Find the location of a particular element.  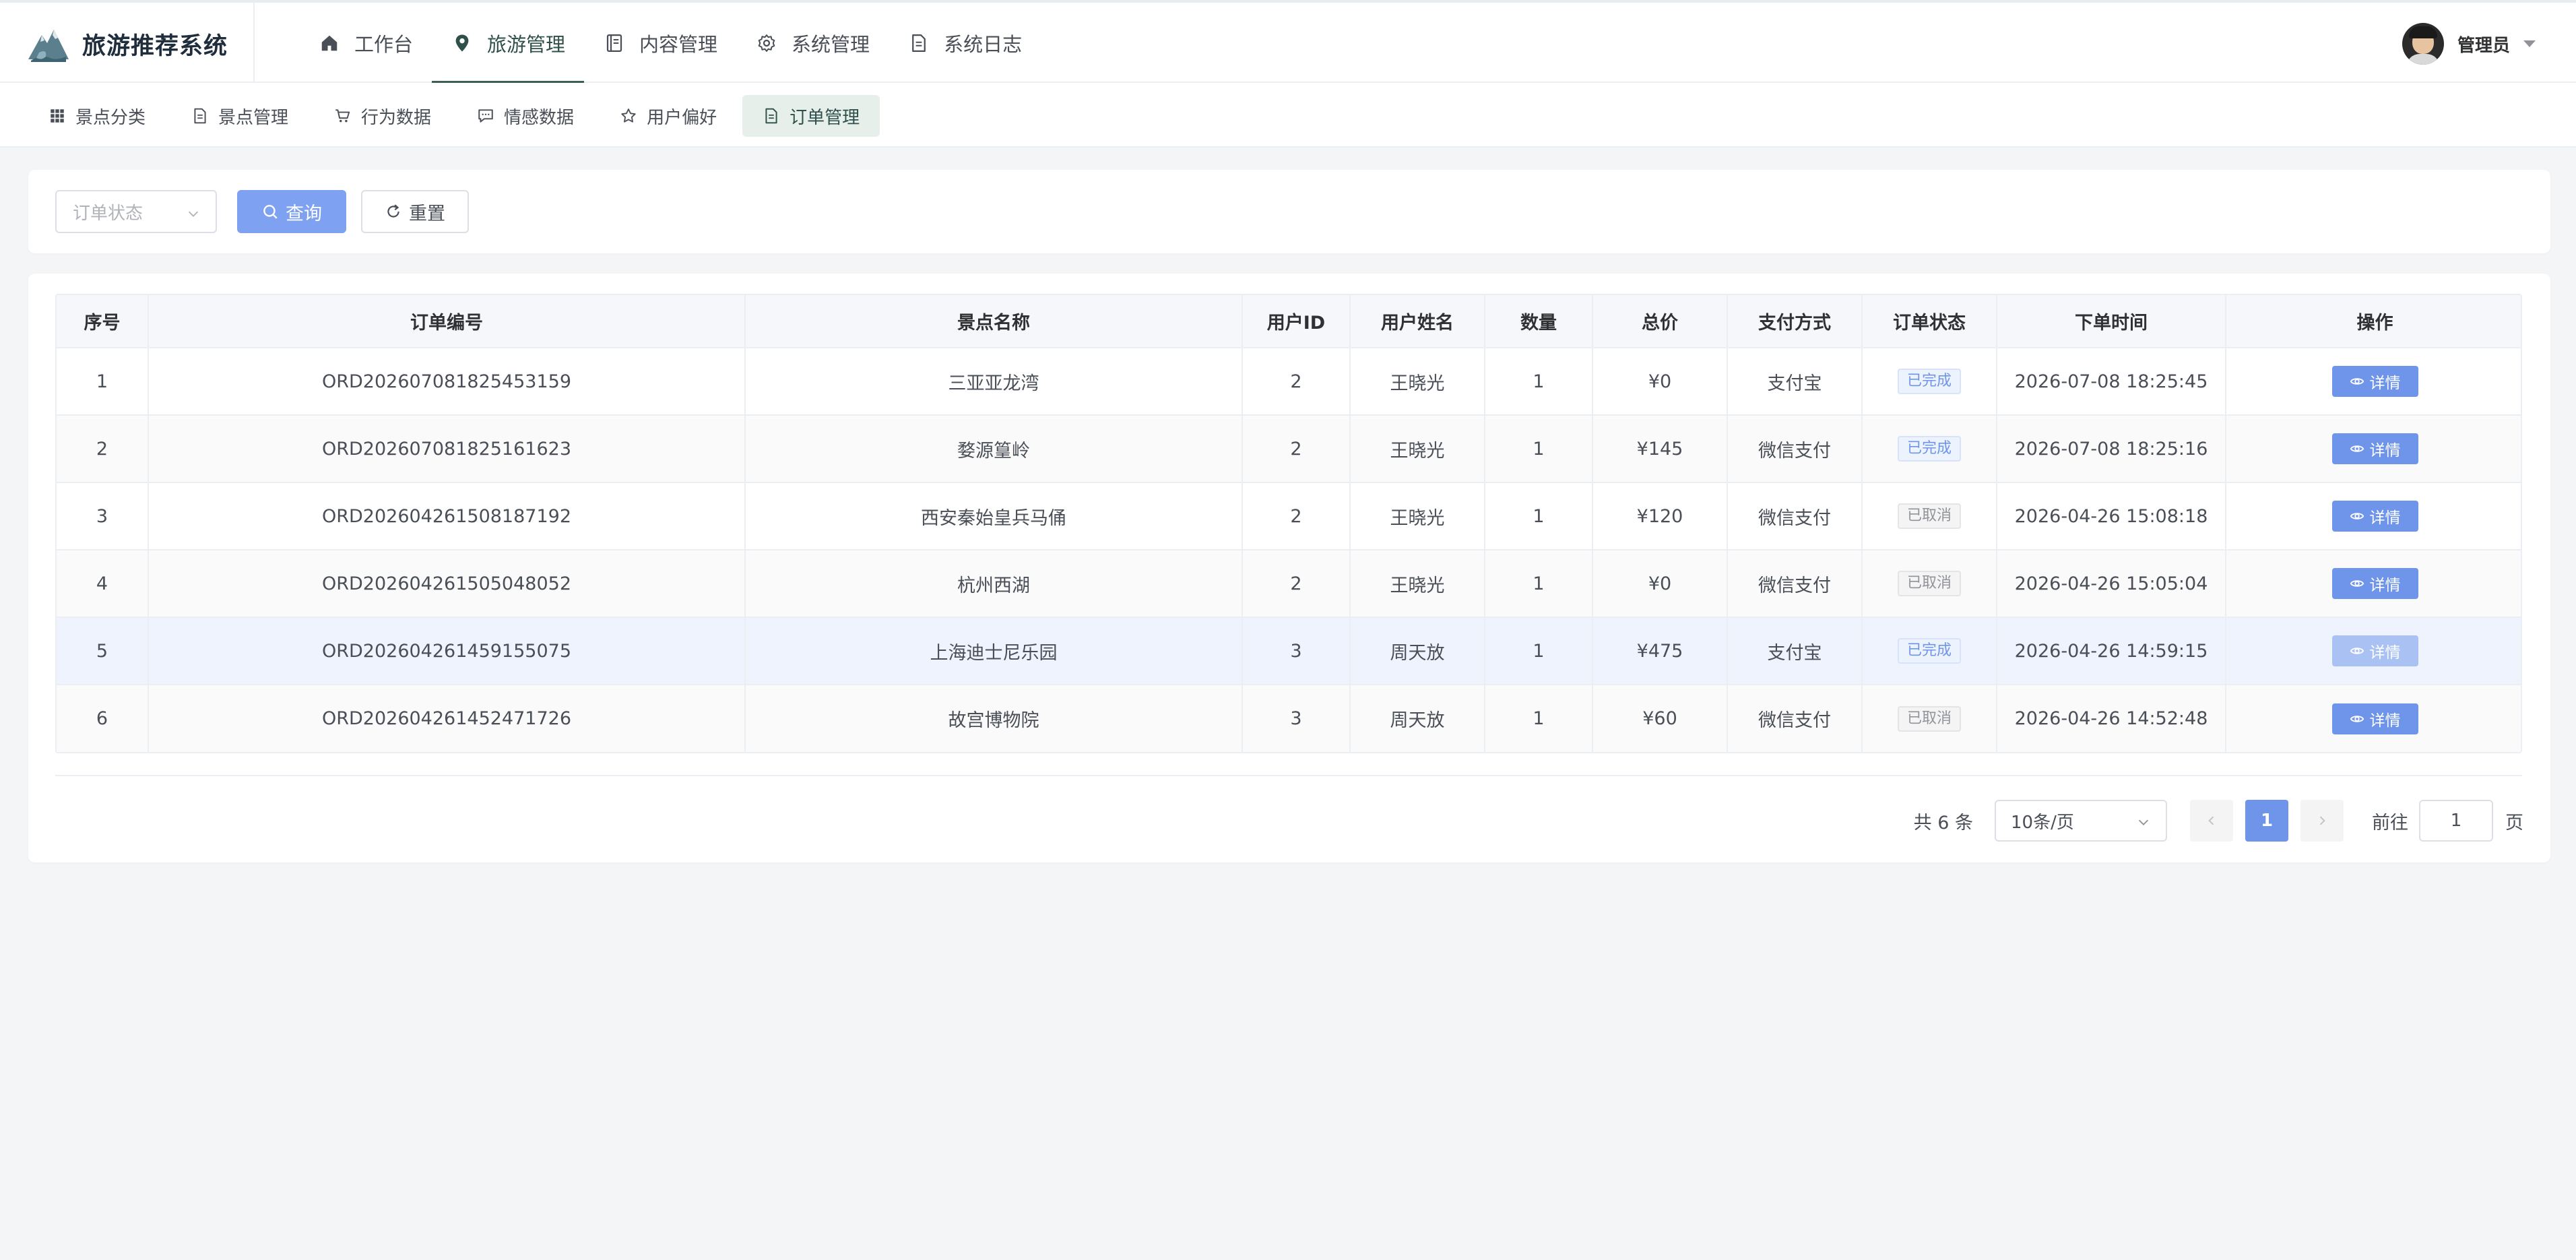

prev-page-button is located at coordinates (2211, 821).